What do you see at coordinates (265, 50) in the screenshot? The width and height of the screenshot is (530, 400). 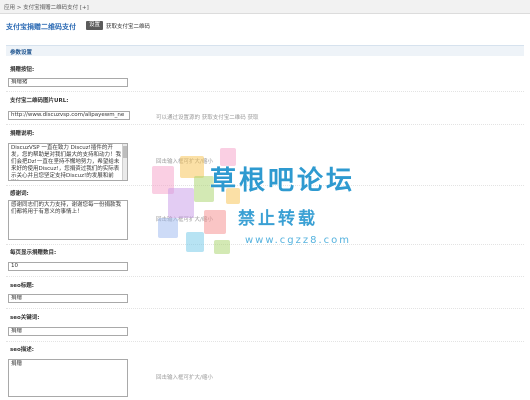 I see `section-header: 参数设置` at bounding box center [265, 50].